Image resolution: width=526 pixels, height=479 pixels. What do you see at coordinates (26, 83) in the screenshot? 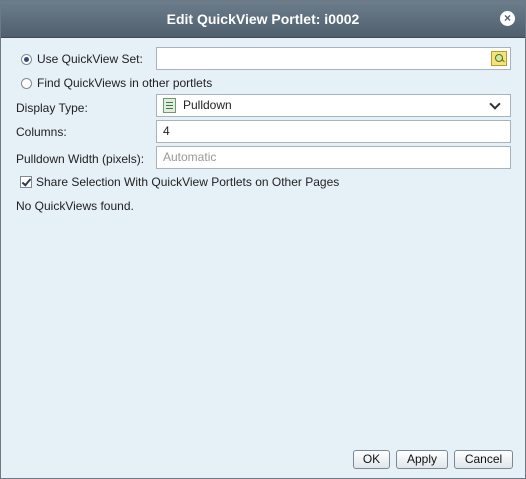
I see `find-quickviews-radio` at bounding box center [26, 83].